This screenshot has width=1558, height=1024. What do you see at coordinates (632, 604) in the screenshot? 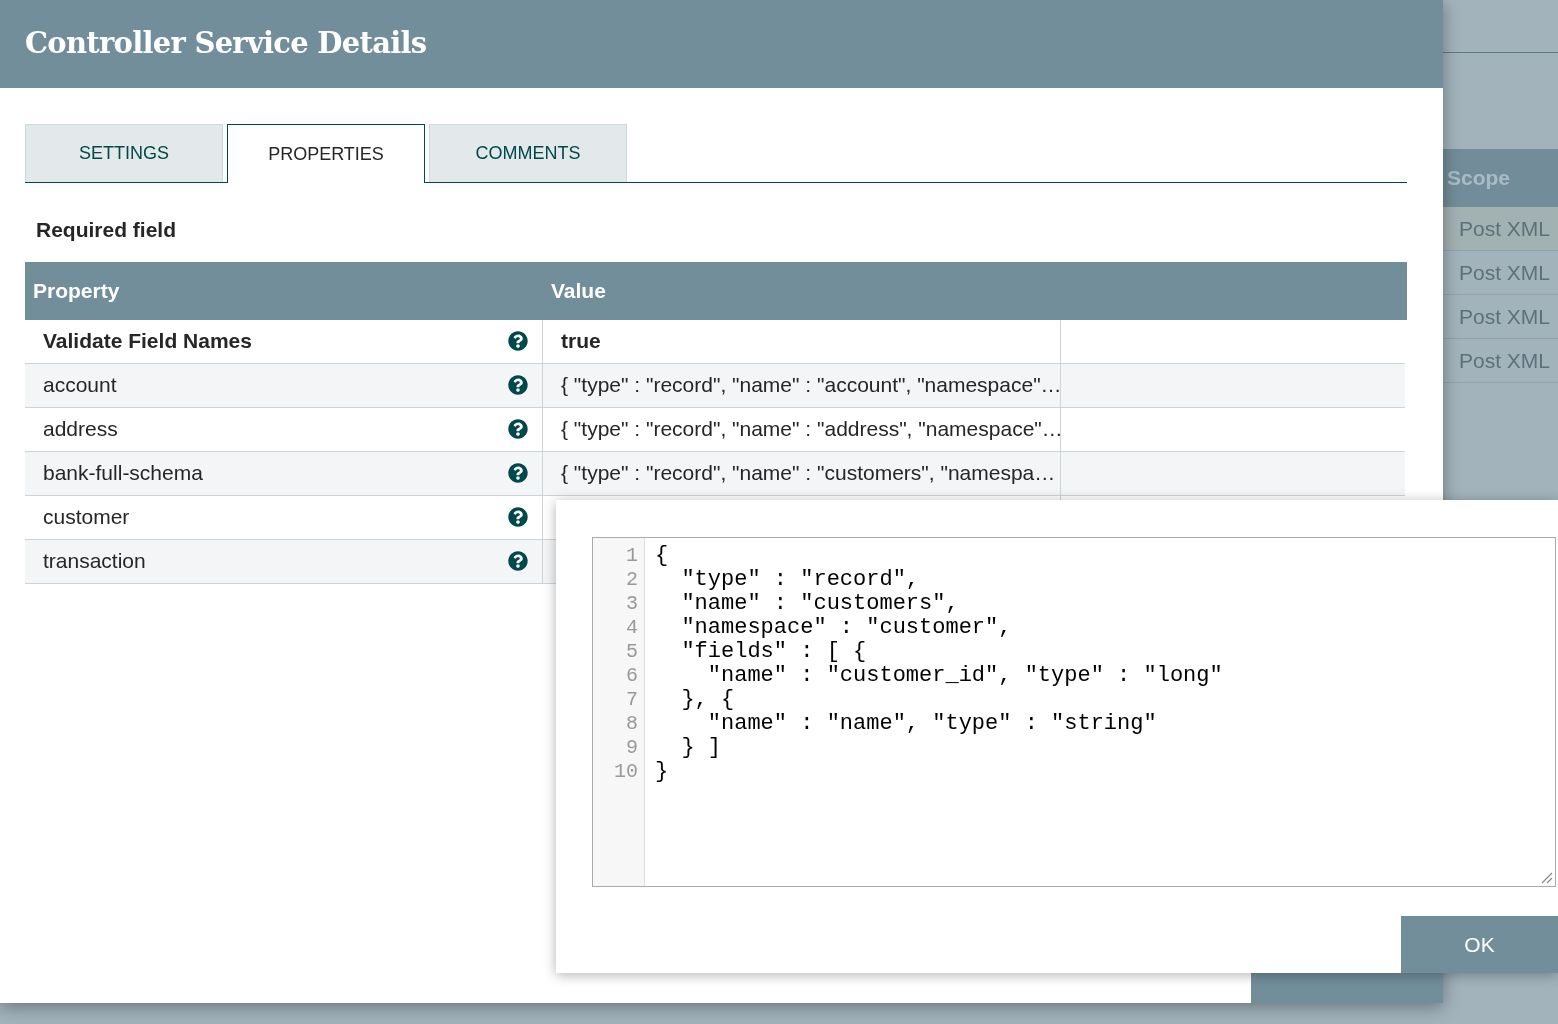
I see `line-number: 3` at bounding box center [632, 604].